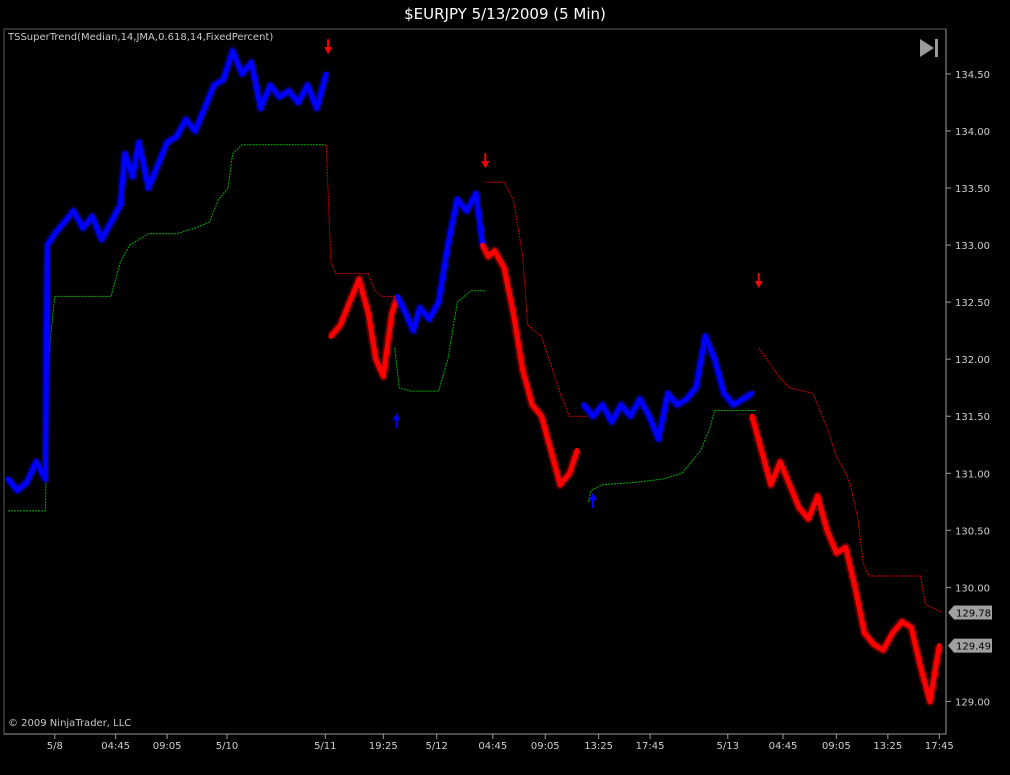 This screenshot has height=775, width=1010. What do you see at coordinates (972, 702) in the screenshot?
I see `y-tick-label: 129.00` at bounding box center [972, 702].